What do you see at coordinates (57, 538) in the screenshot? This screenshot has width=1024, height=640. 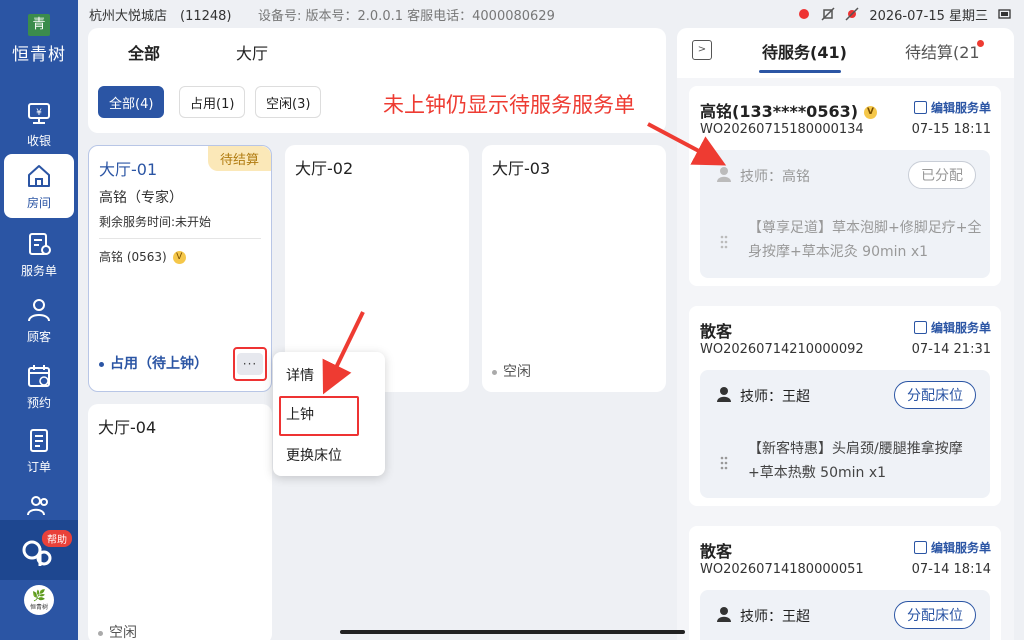 I see `help-badge: 帮助` at bounding box center [57, 538].